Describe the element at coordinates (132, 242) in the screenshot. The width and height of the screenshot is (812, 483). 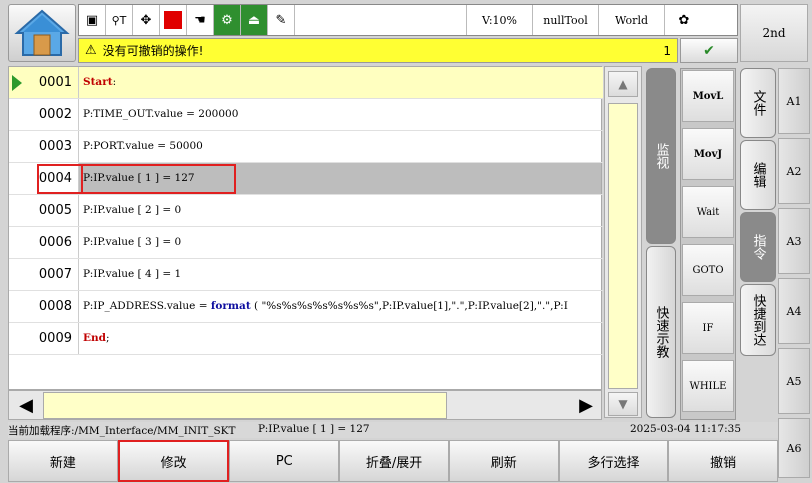
I see `code-token: P:IP.value [ 3 ] = 0` at that location.